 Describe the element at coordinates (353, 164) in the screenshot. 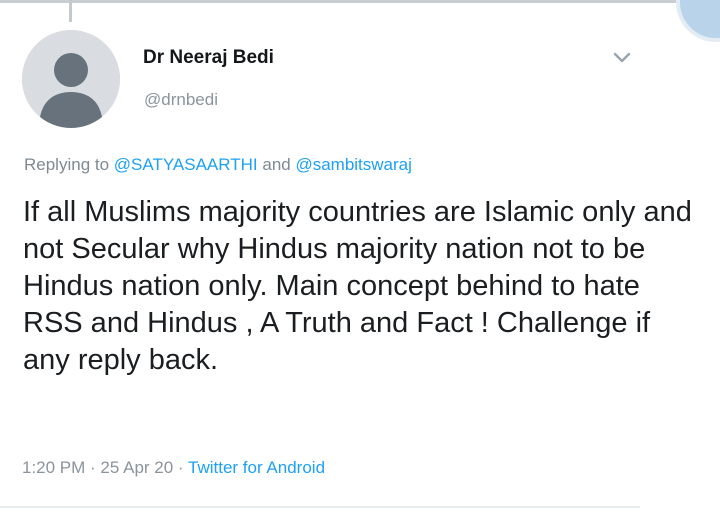

I see `mention-link-sambitswaraj: @sambitswaraj` at that location.